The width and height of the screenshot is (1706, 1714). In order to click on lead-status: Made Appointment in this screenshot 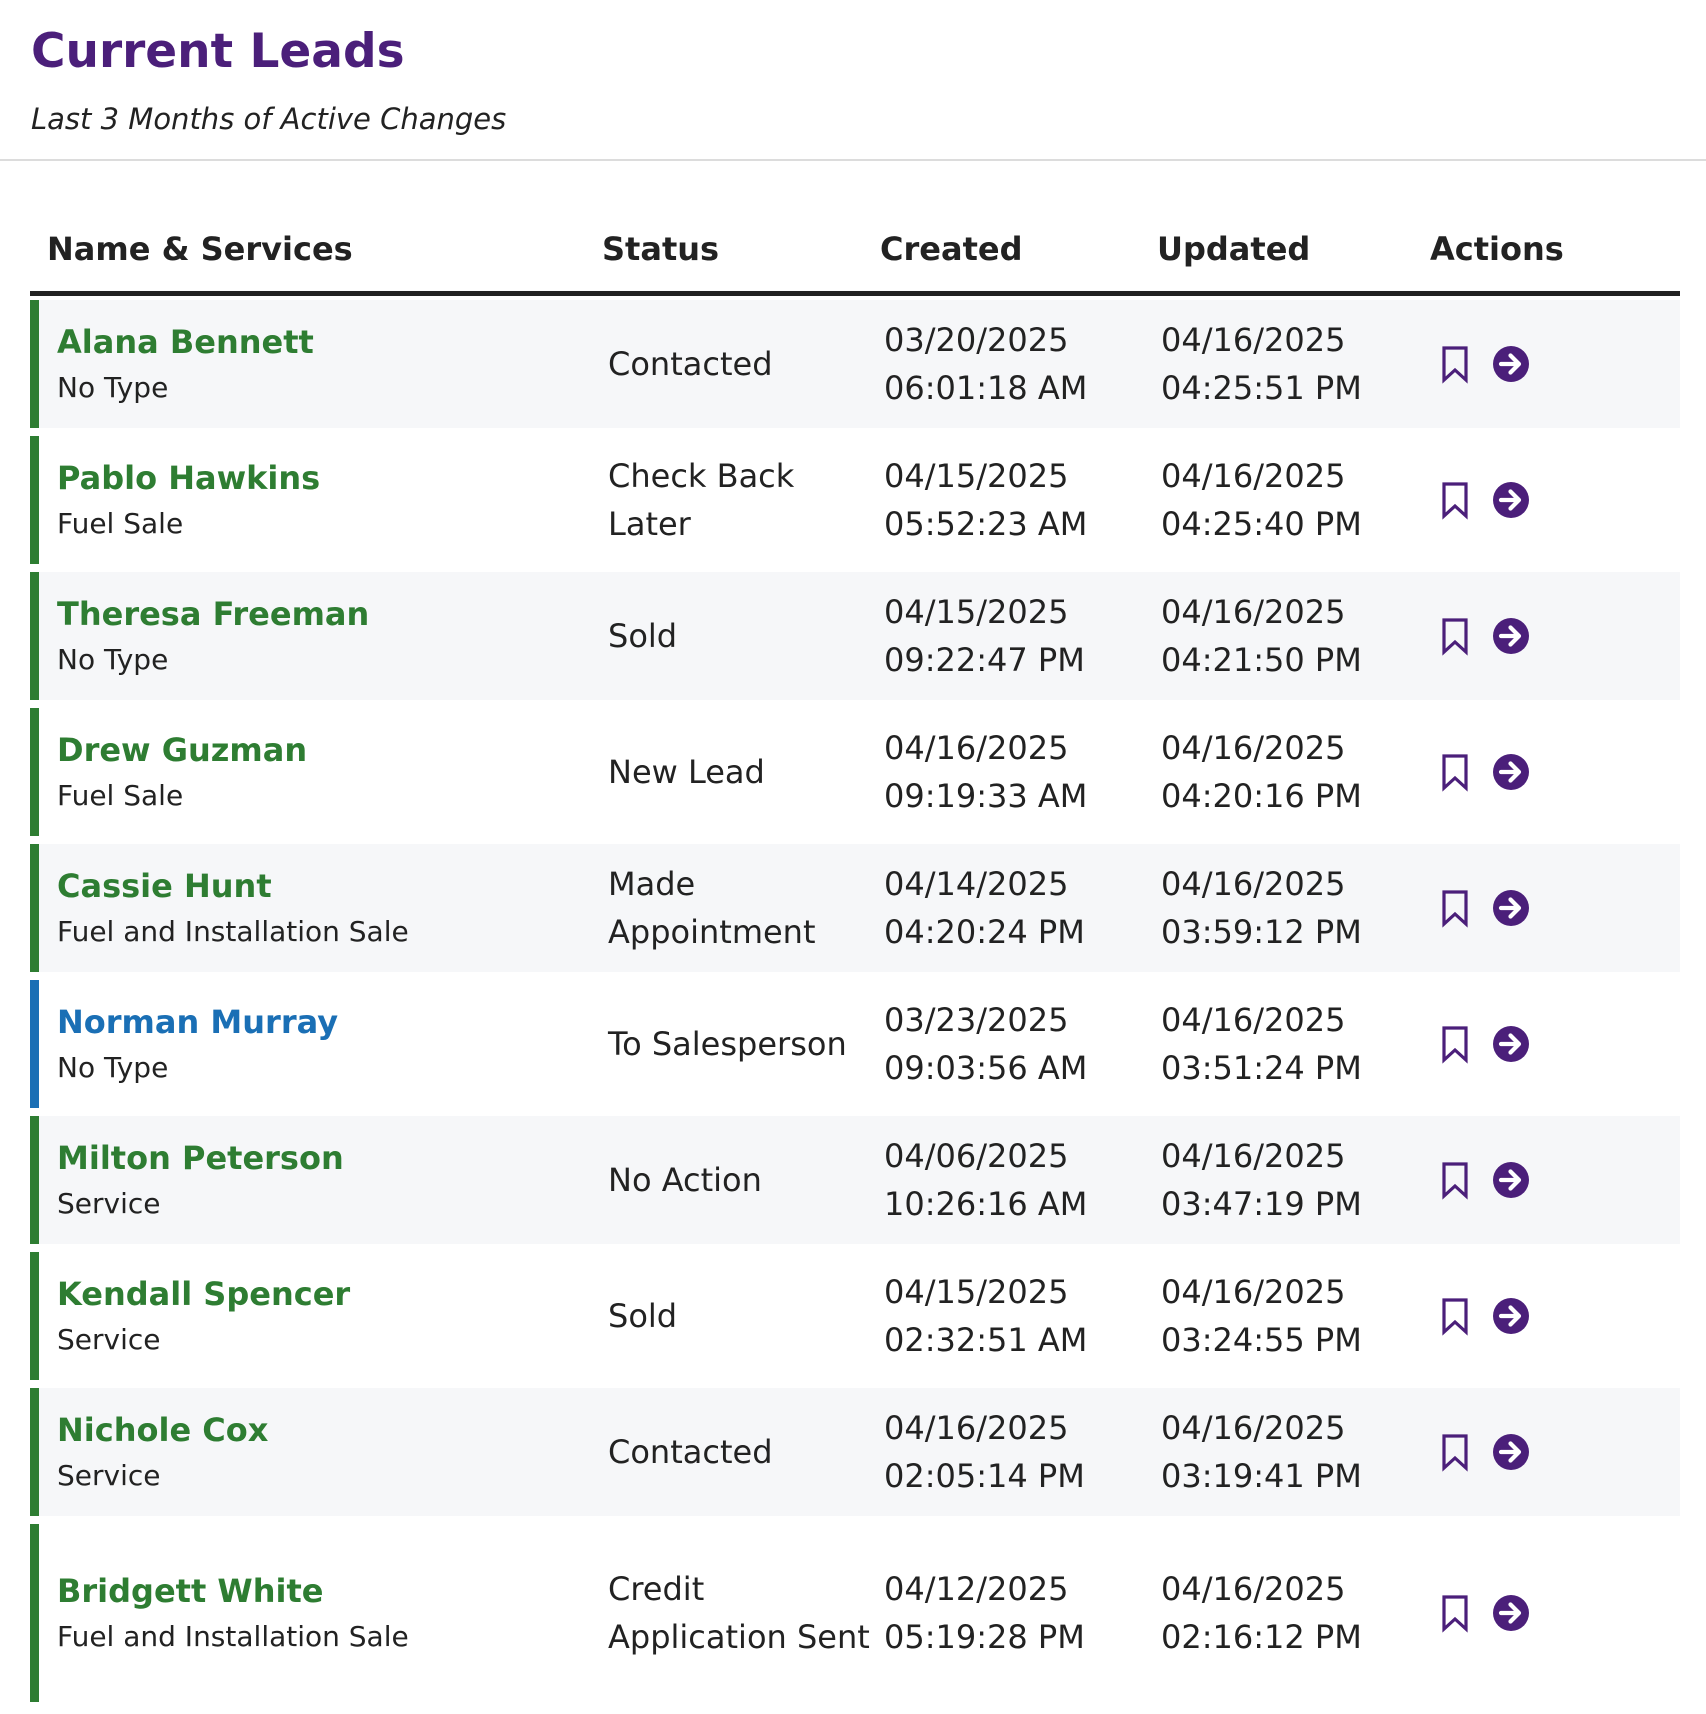, I will do `click(712, 908)`.